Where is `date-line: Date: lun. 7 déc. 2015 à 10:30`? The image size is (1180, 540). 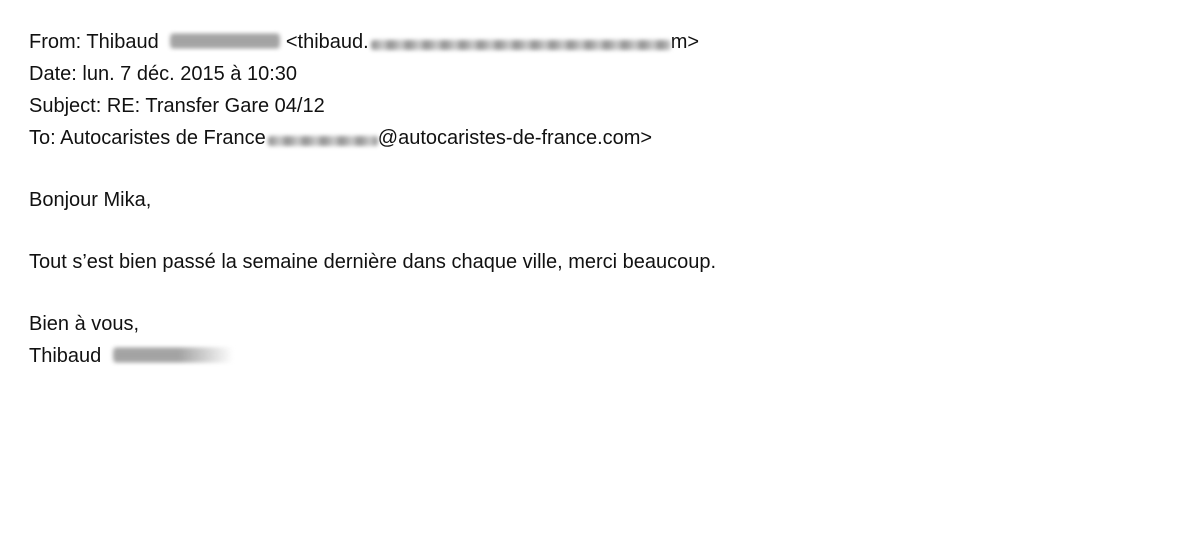
date-line: Date: lun. 7 déc. 2015 à 10:30 is located at coordinates (589, 74).